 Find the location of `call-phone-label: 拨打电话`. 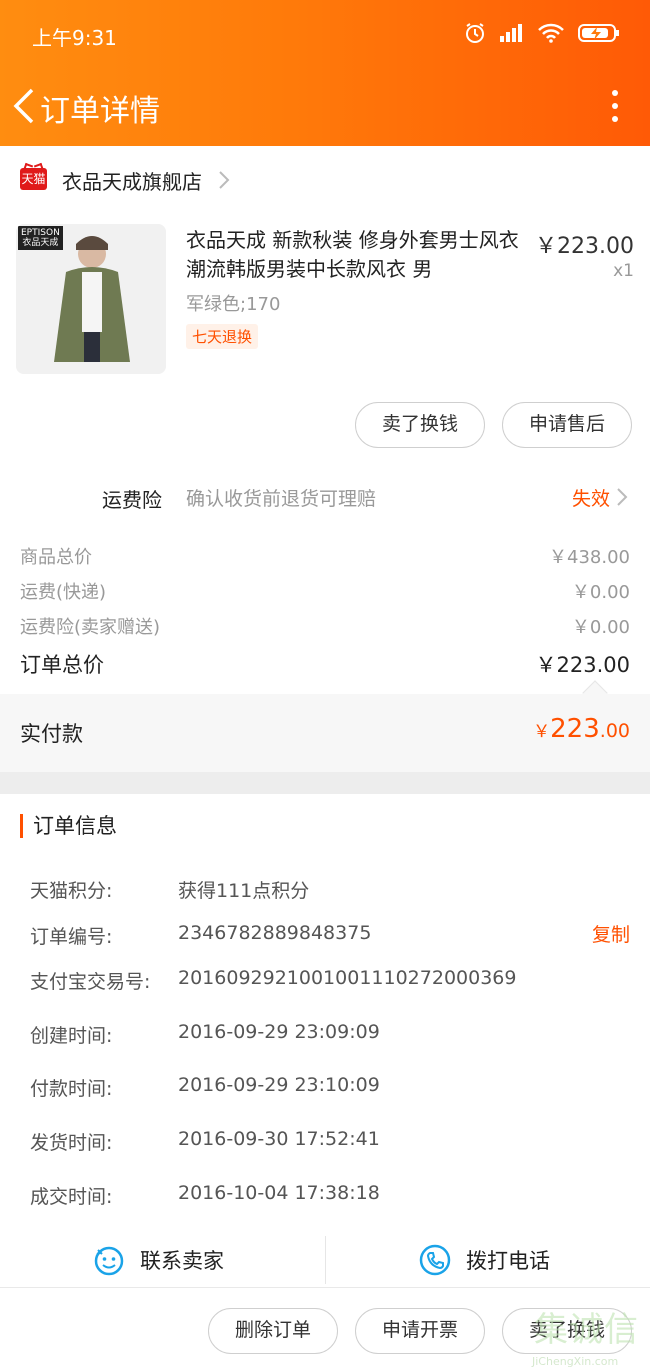

call-phone-label: 拨打电话 is located at coordinates (508, 1261).